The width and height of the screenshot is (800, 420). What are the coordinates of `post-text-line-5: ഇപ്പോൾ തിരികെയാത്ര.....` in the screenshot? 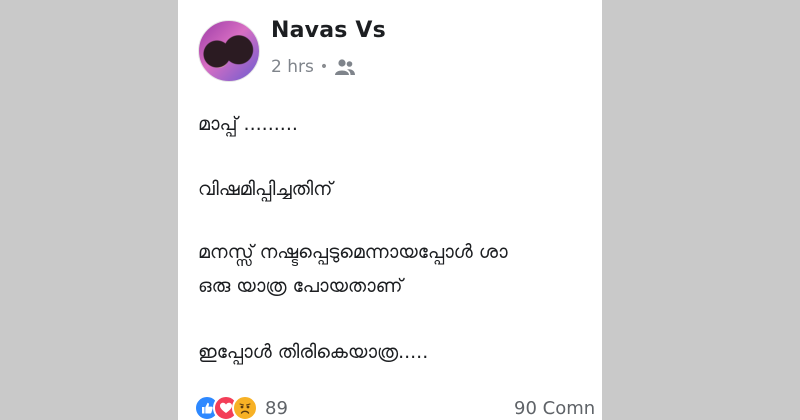 It's located at (313, 352).